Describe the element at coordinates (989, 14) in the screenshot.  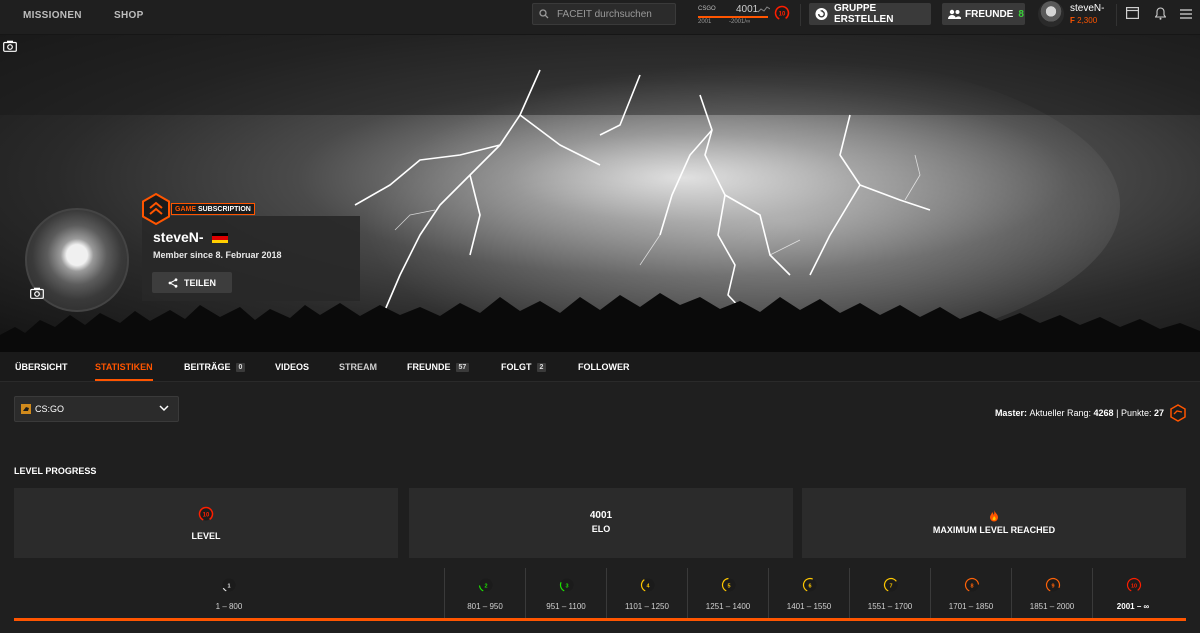
I see `friends-label: FREUNDE` at that location.